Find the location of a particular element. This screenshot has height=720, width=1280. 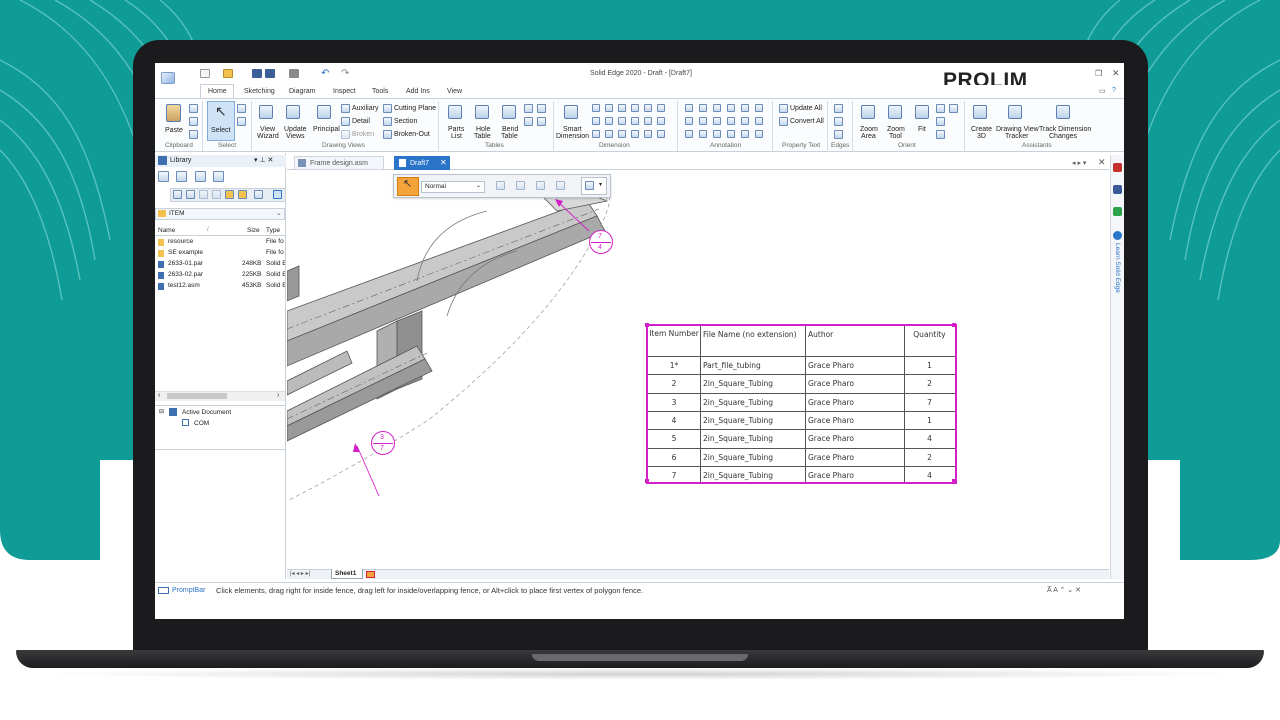

sheet-nav-icons: |◂ ◂ ▸ ▸| is located at coordinates (300, 573).